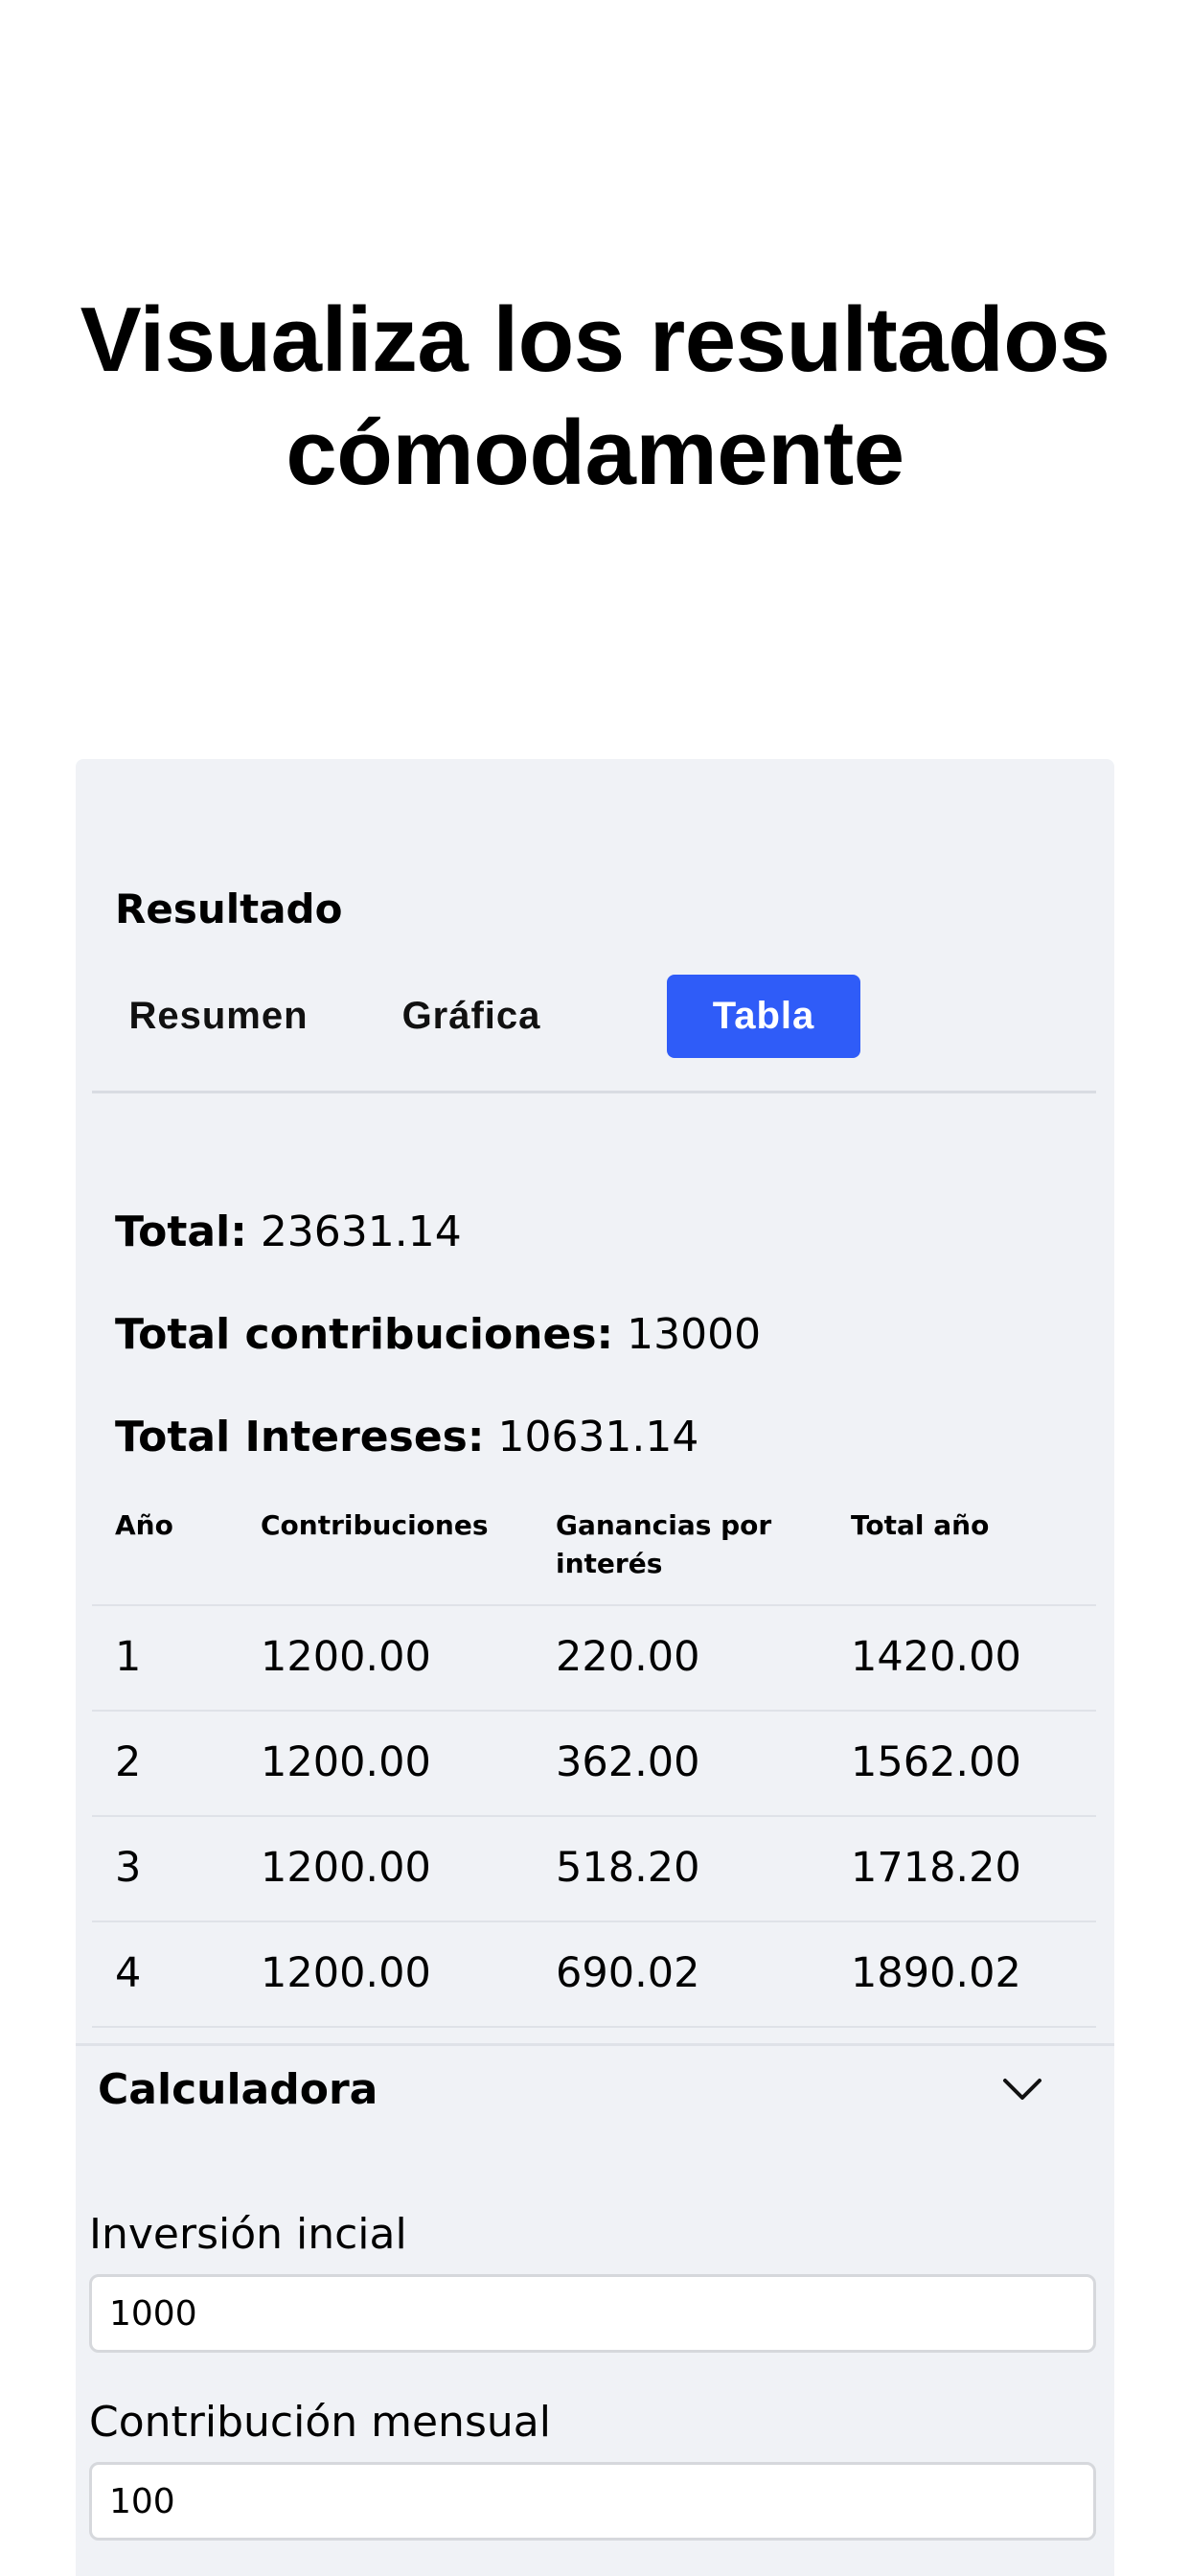 This screenshot has height=2576, width=1190. What do you see at coordinates (592, 2501) in the screenshot?
I see `monthly-contribution-input` at bounding box center [592, 2501].